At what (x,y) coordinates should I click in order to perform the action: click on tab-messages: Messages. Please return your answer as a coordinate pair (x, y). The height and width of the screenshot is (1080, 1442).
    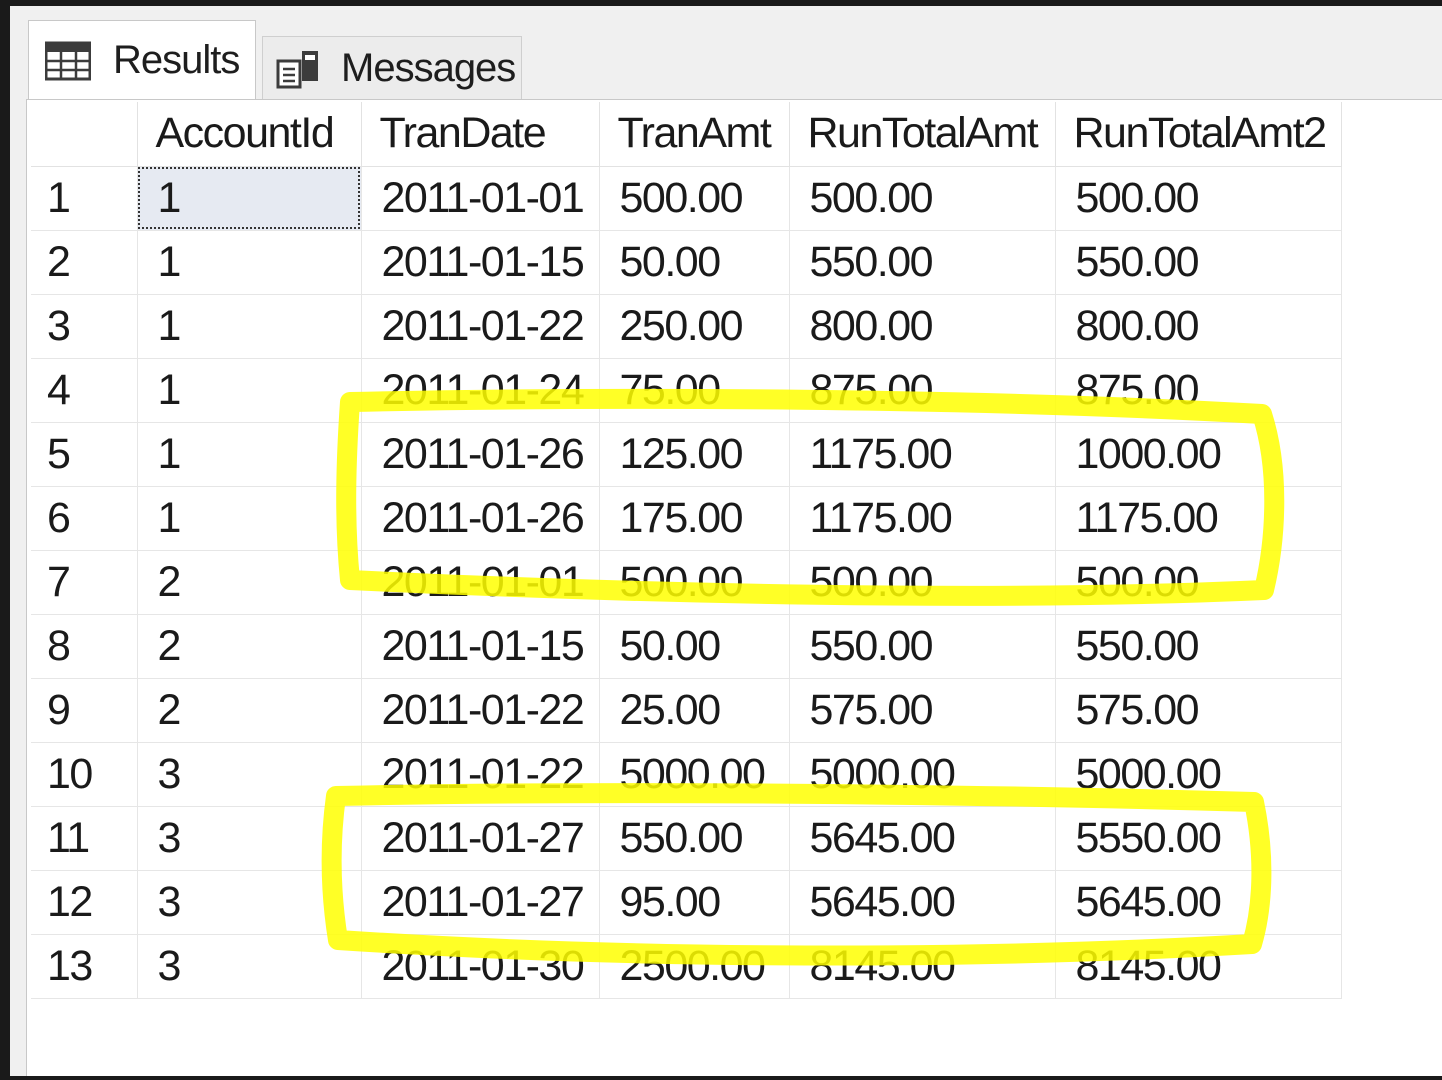
    Looking at the image, I should click on (392, 68).